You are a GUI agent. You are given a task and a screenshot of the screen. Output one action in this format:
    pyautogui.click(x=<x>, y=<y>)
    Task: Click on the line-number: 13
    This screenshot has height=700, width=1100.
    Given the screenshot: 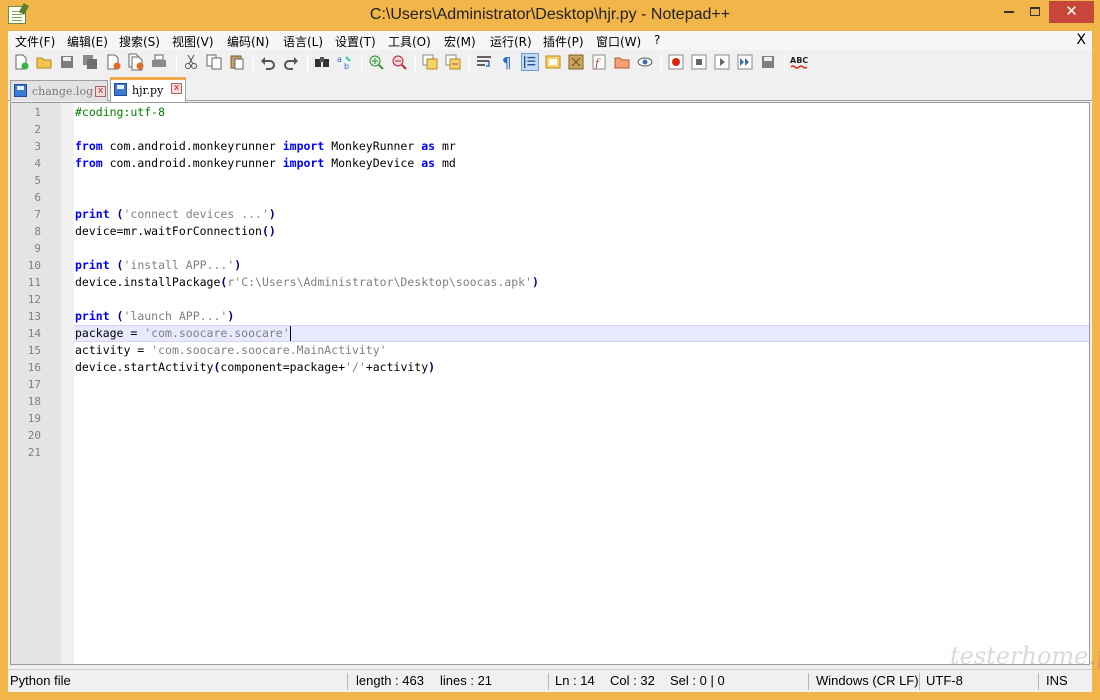 What is the action you would take?
    pyautogui.click(x=34, y=316)
    